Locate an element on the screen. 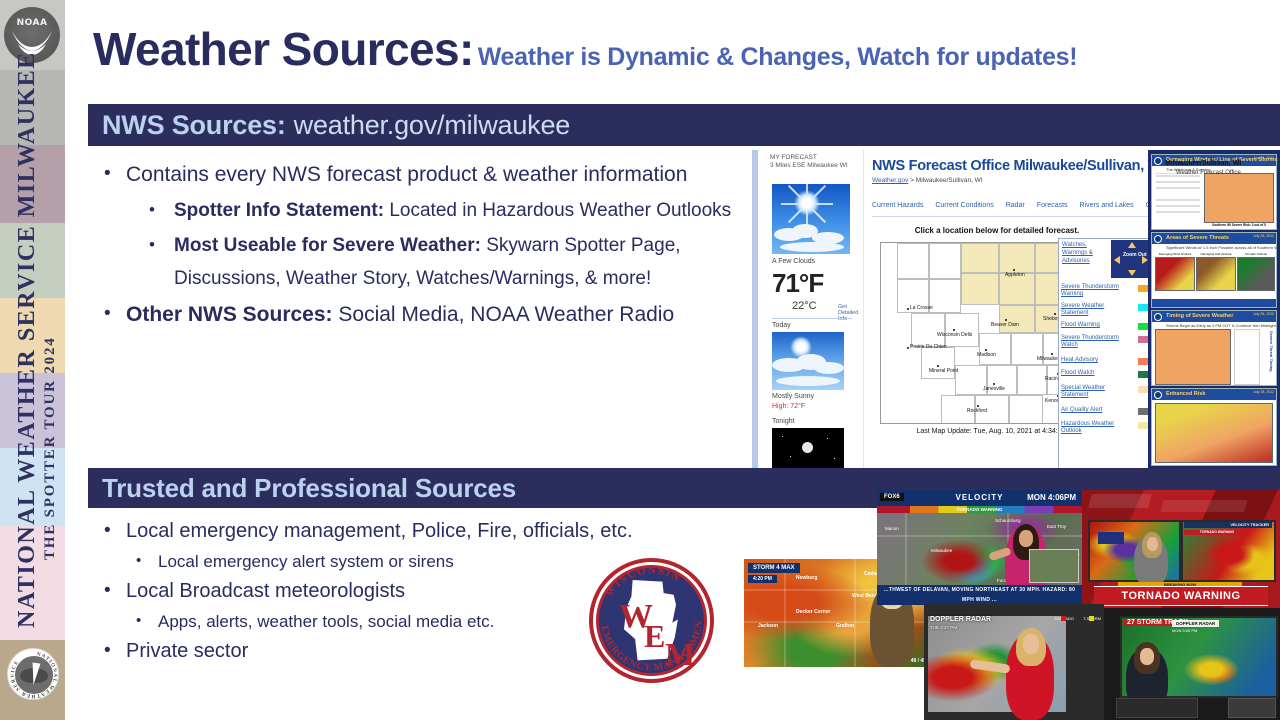 This screenshot has height=720, width=1280. clip-time: TUE 2:27 PM is located at coordinates (944, 627).